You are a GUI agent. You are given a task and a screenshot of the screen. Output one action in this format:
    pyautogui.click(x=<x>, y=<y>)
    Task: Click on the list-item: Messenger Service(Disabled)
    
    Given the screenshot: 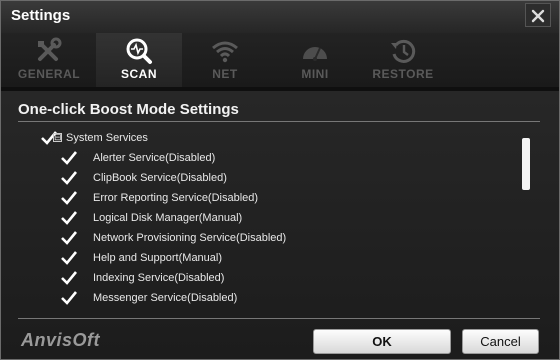 What is the action you would take?
    pyautogui.click(x=268, y=299)
    